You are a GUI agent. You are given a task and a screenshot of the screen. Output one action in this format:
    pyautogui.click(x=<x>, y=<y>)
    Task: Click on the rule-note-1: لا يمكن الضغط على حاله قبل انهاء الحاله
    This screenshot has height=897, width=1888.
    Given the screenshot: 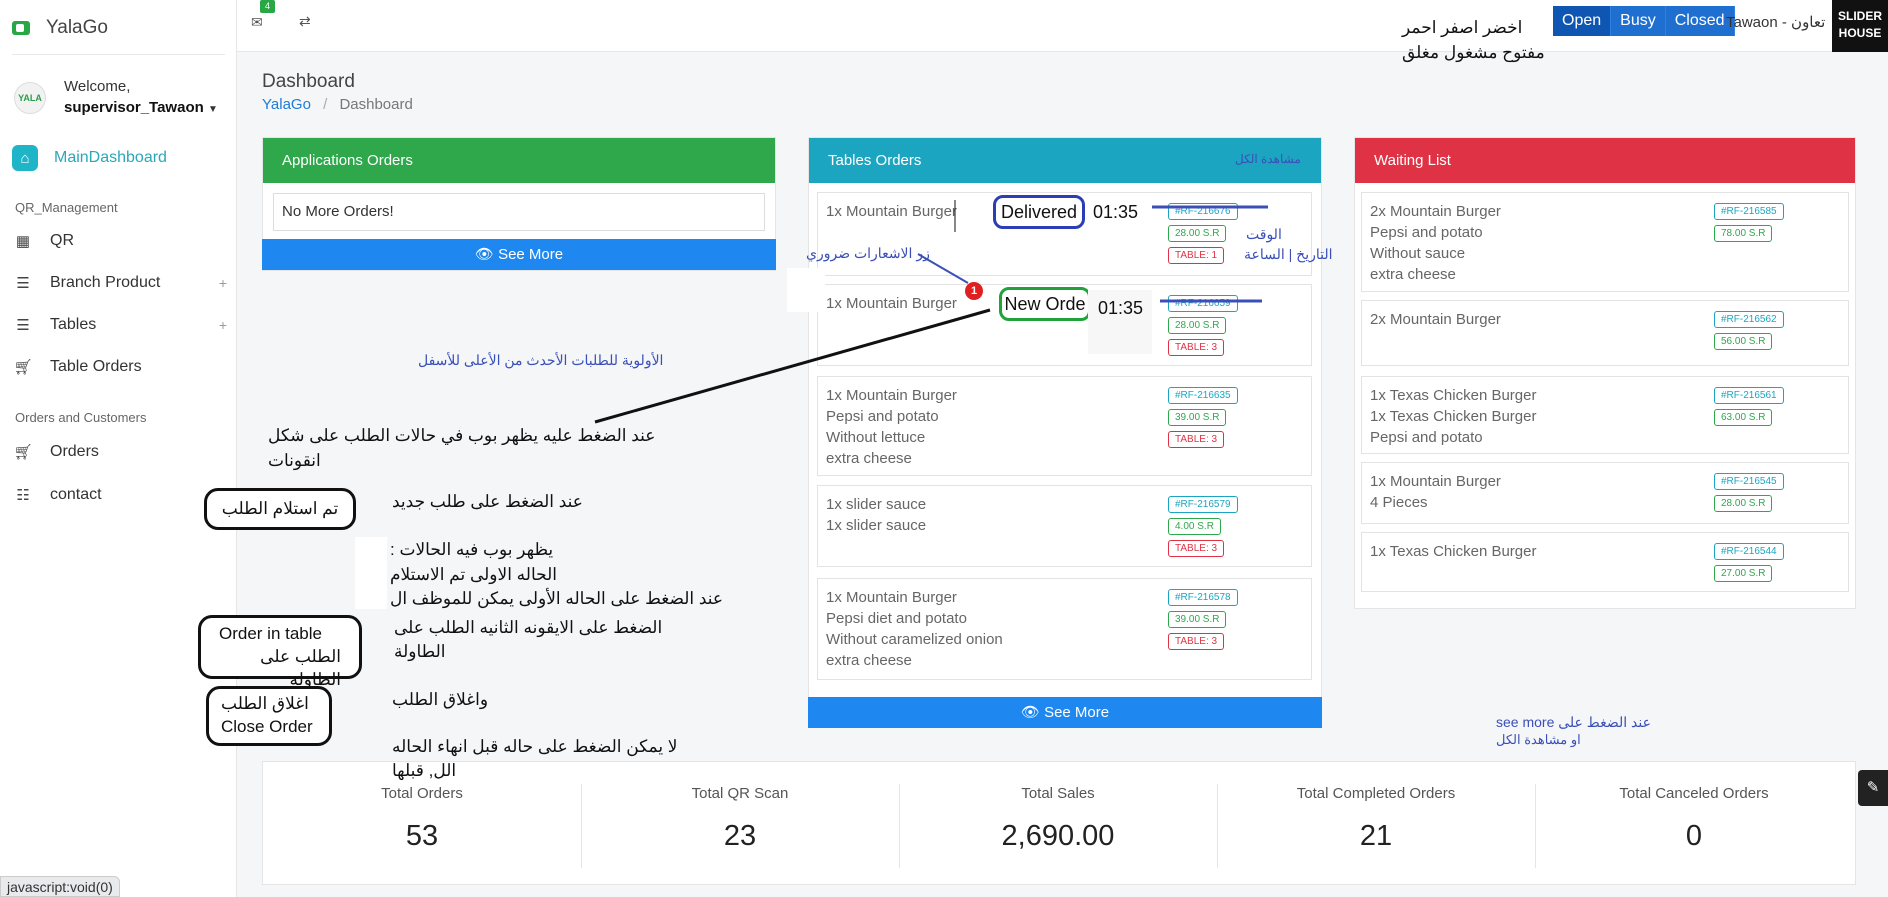 What is the action you would take?
    pyautogui.click(x=535, y=746)
    